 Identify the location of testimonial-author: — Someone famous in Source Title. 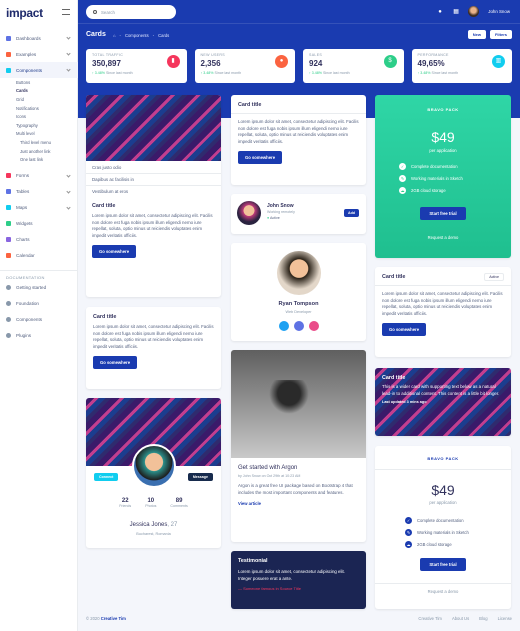
(269, 589).